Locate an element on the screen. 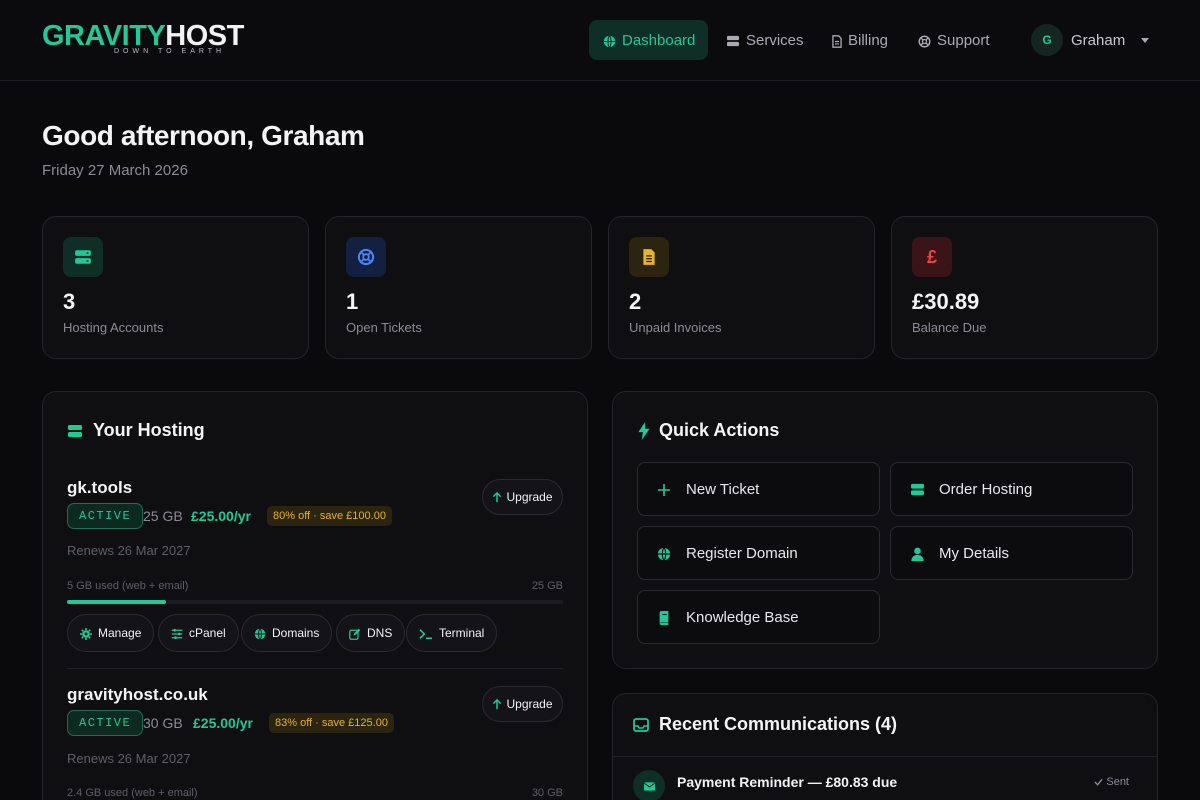  stat-label: Balance Due is located at coordinates (949, 327).